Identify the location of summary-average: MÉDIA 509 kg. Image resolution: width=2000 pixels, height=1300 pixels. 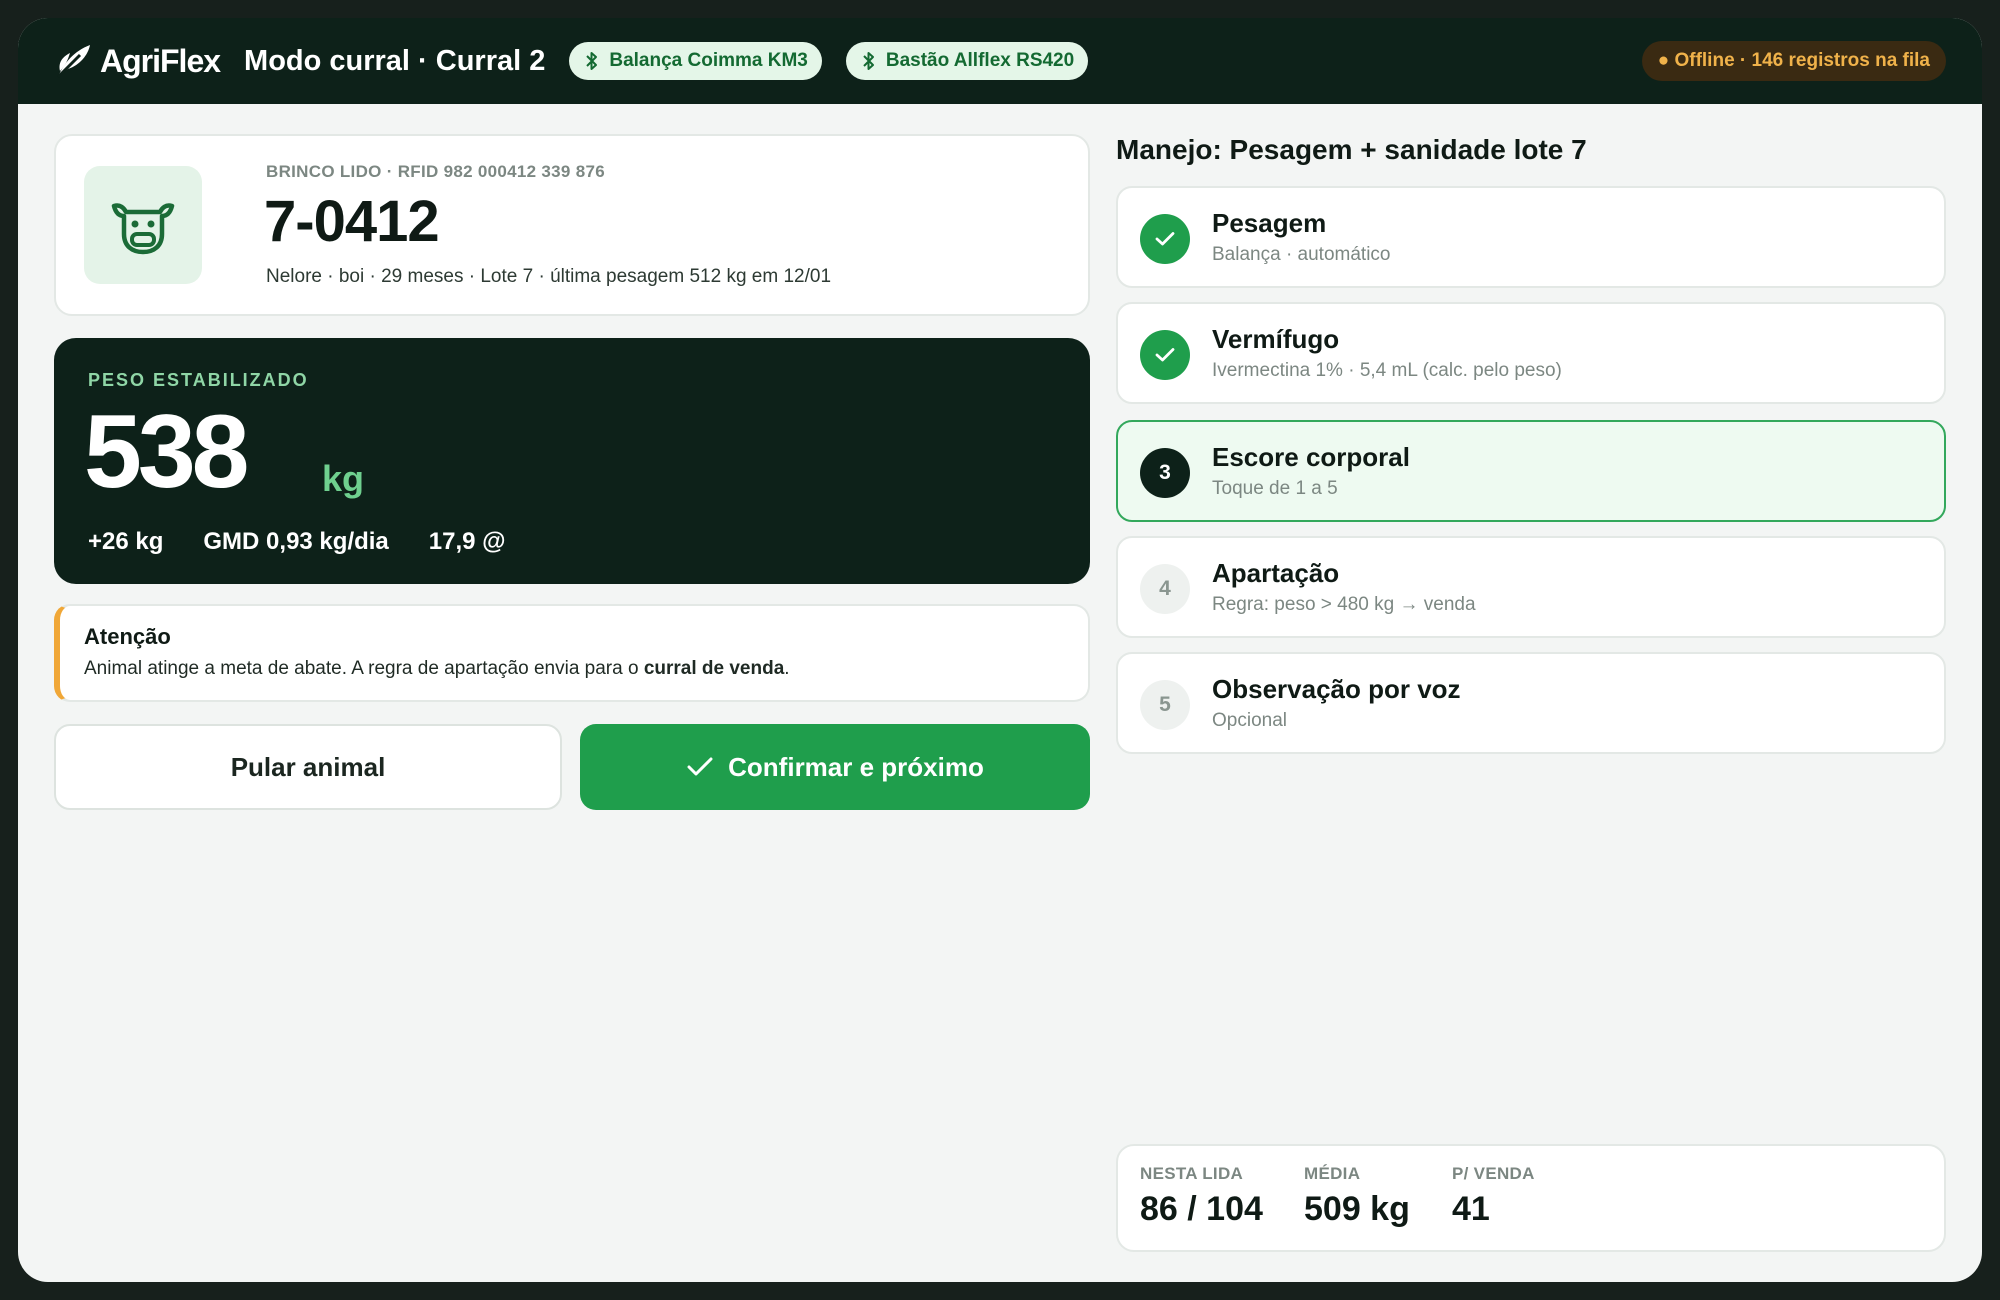
(1357, 1196).